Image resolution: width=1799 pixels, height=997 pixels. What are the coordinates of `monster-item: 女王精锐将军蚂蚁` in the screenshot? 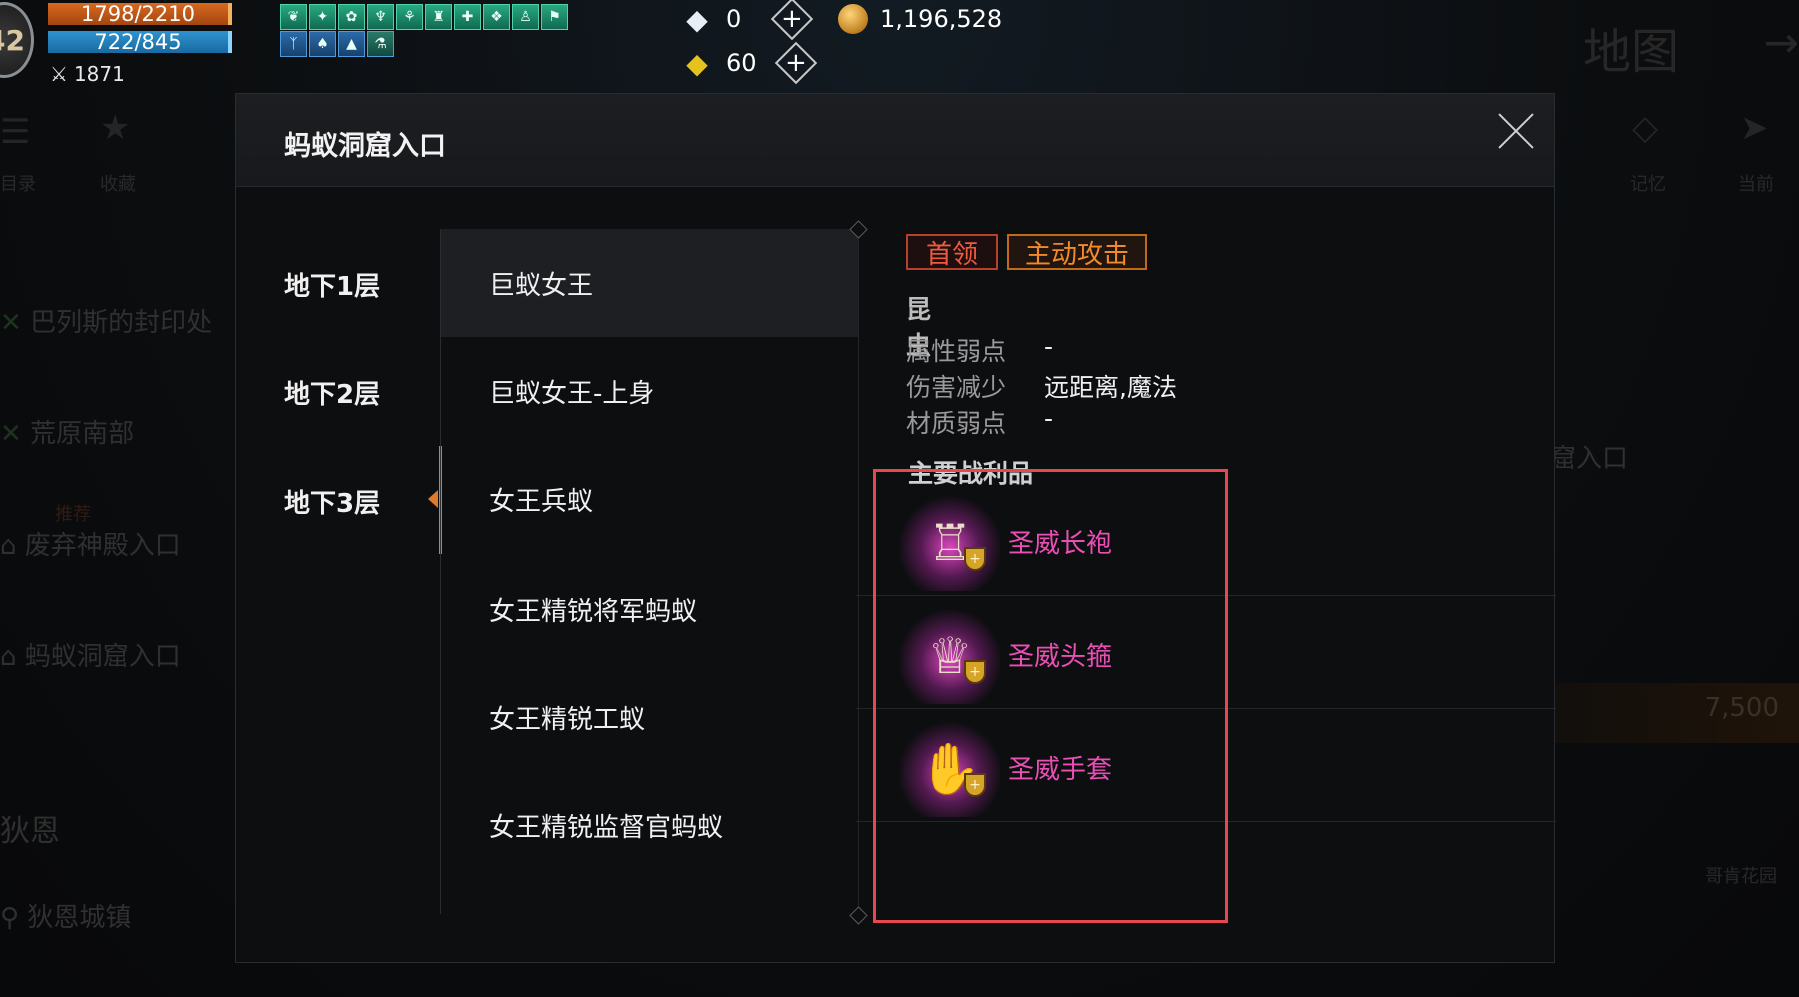 It's located at (650, 609).